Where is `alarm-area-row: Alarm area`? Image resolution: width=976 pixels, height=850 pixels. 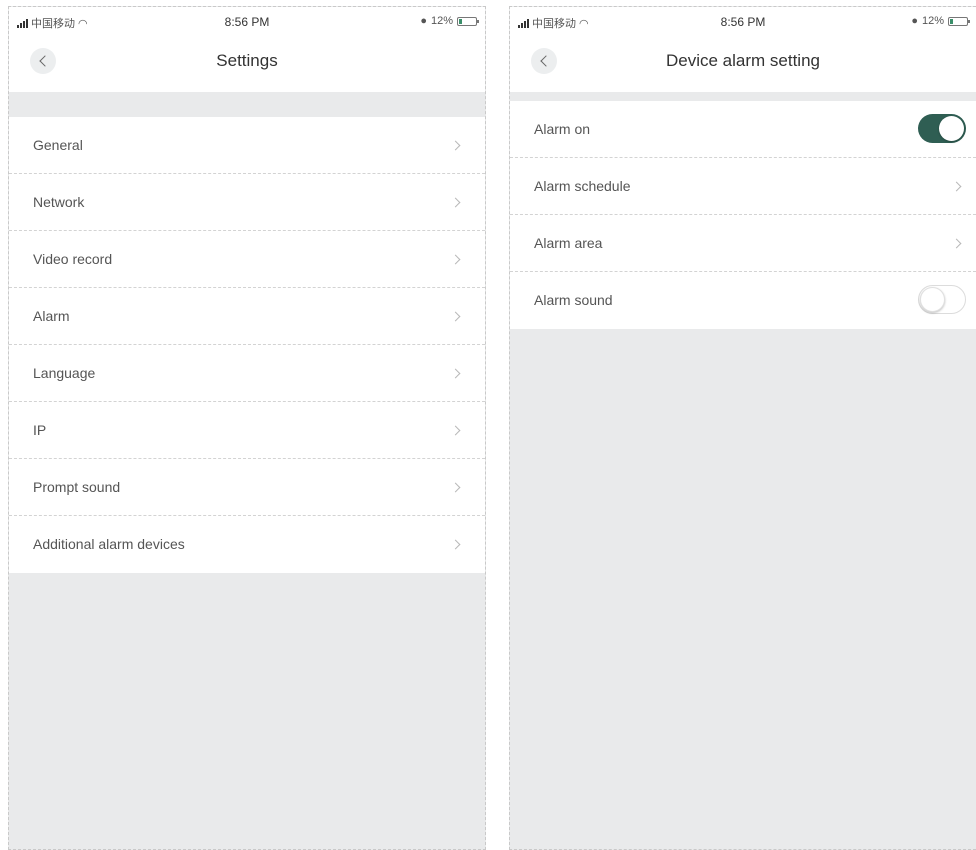
alarm-area-row: Alarm area is located at coordinates (743, 243).